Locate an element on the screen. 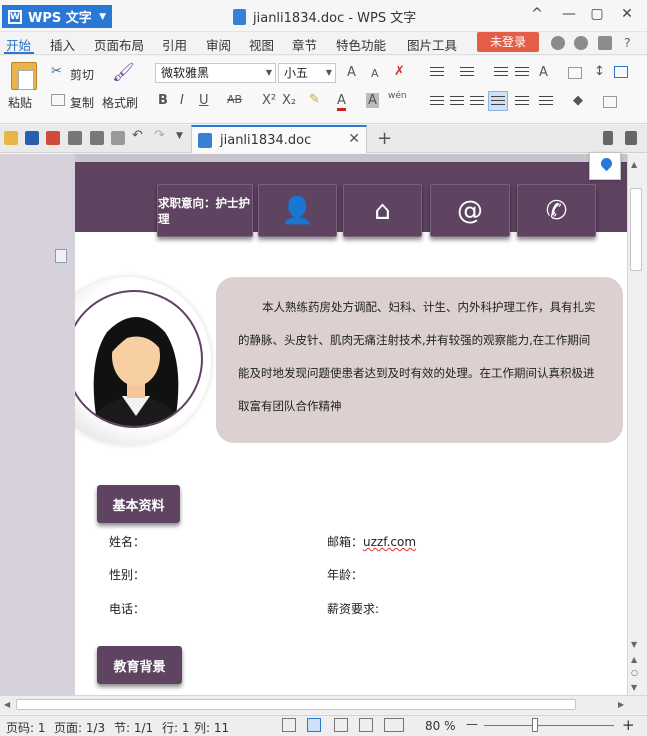 The height and width of the screenshot is (736, 647). tab-section: 章节 is located at coordinates (304, 44).